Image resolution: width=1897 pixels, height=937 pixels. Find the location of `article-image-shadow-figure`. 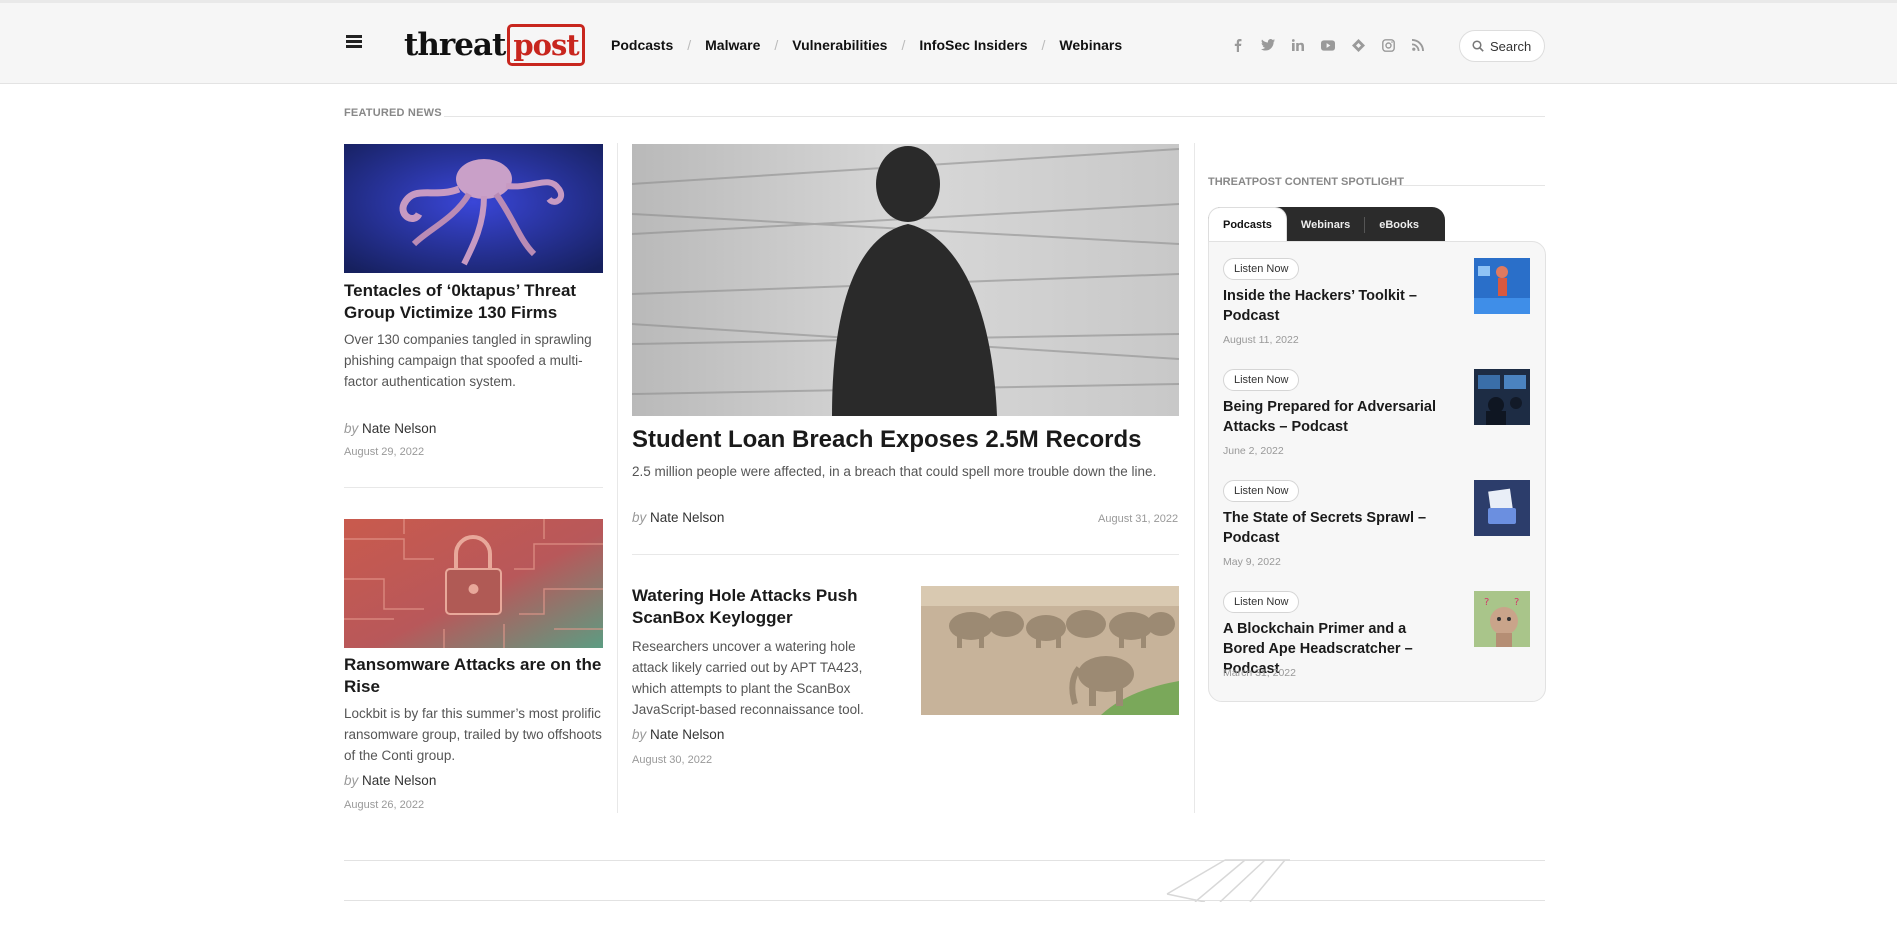

article-image-shadow-figure is located at coordinates (905, 280).